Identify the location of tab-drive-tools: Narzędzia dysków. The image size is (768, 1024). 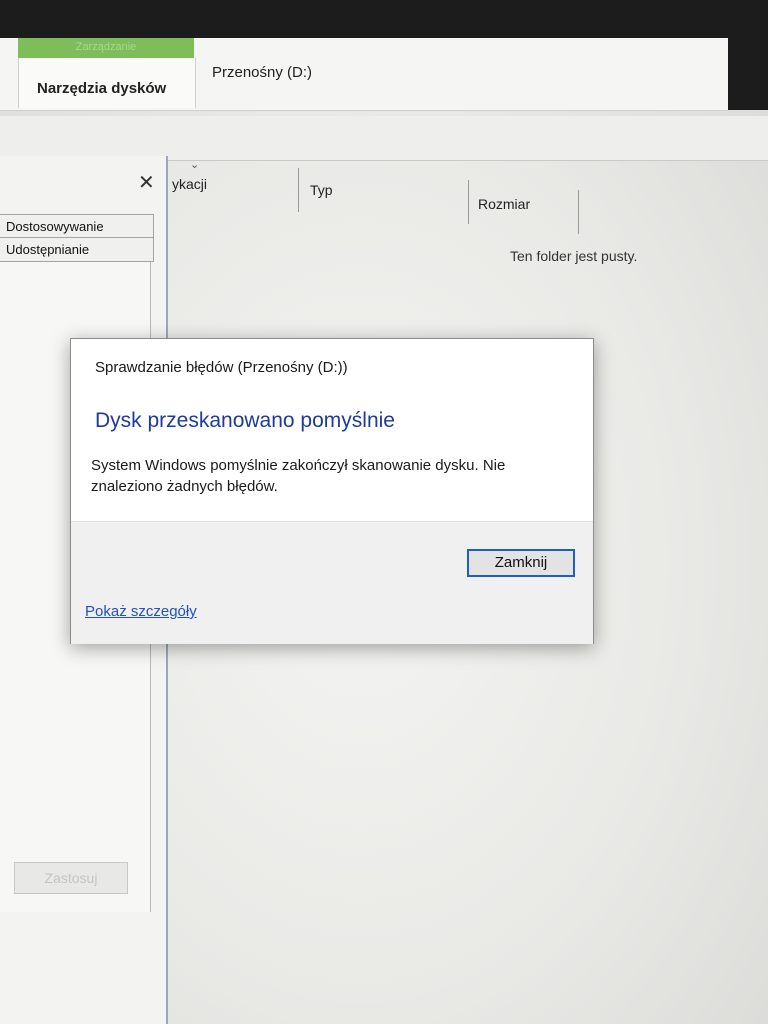
(107, 83).